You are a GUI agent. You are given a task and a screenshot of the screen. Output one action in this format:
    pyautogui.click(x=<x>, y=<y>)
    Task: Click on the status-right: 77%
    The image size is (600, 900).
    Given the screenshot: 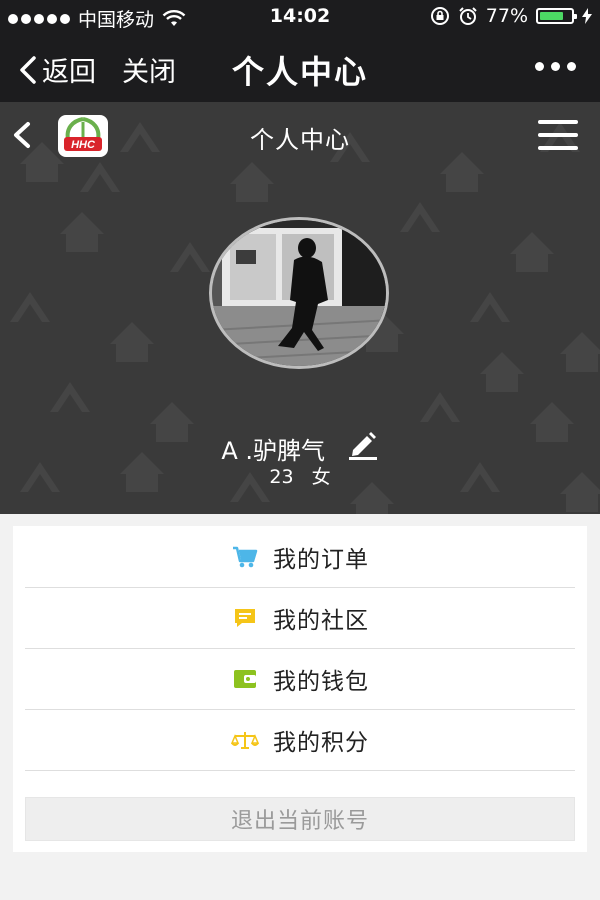 What is the action you would take?
    pyautogui.click(x=511, y=16)
    